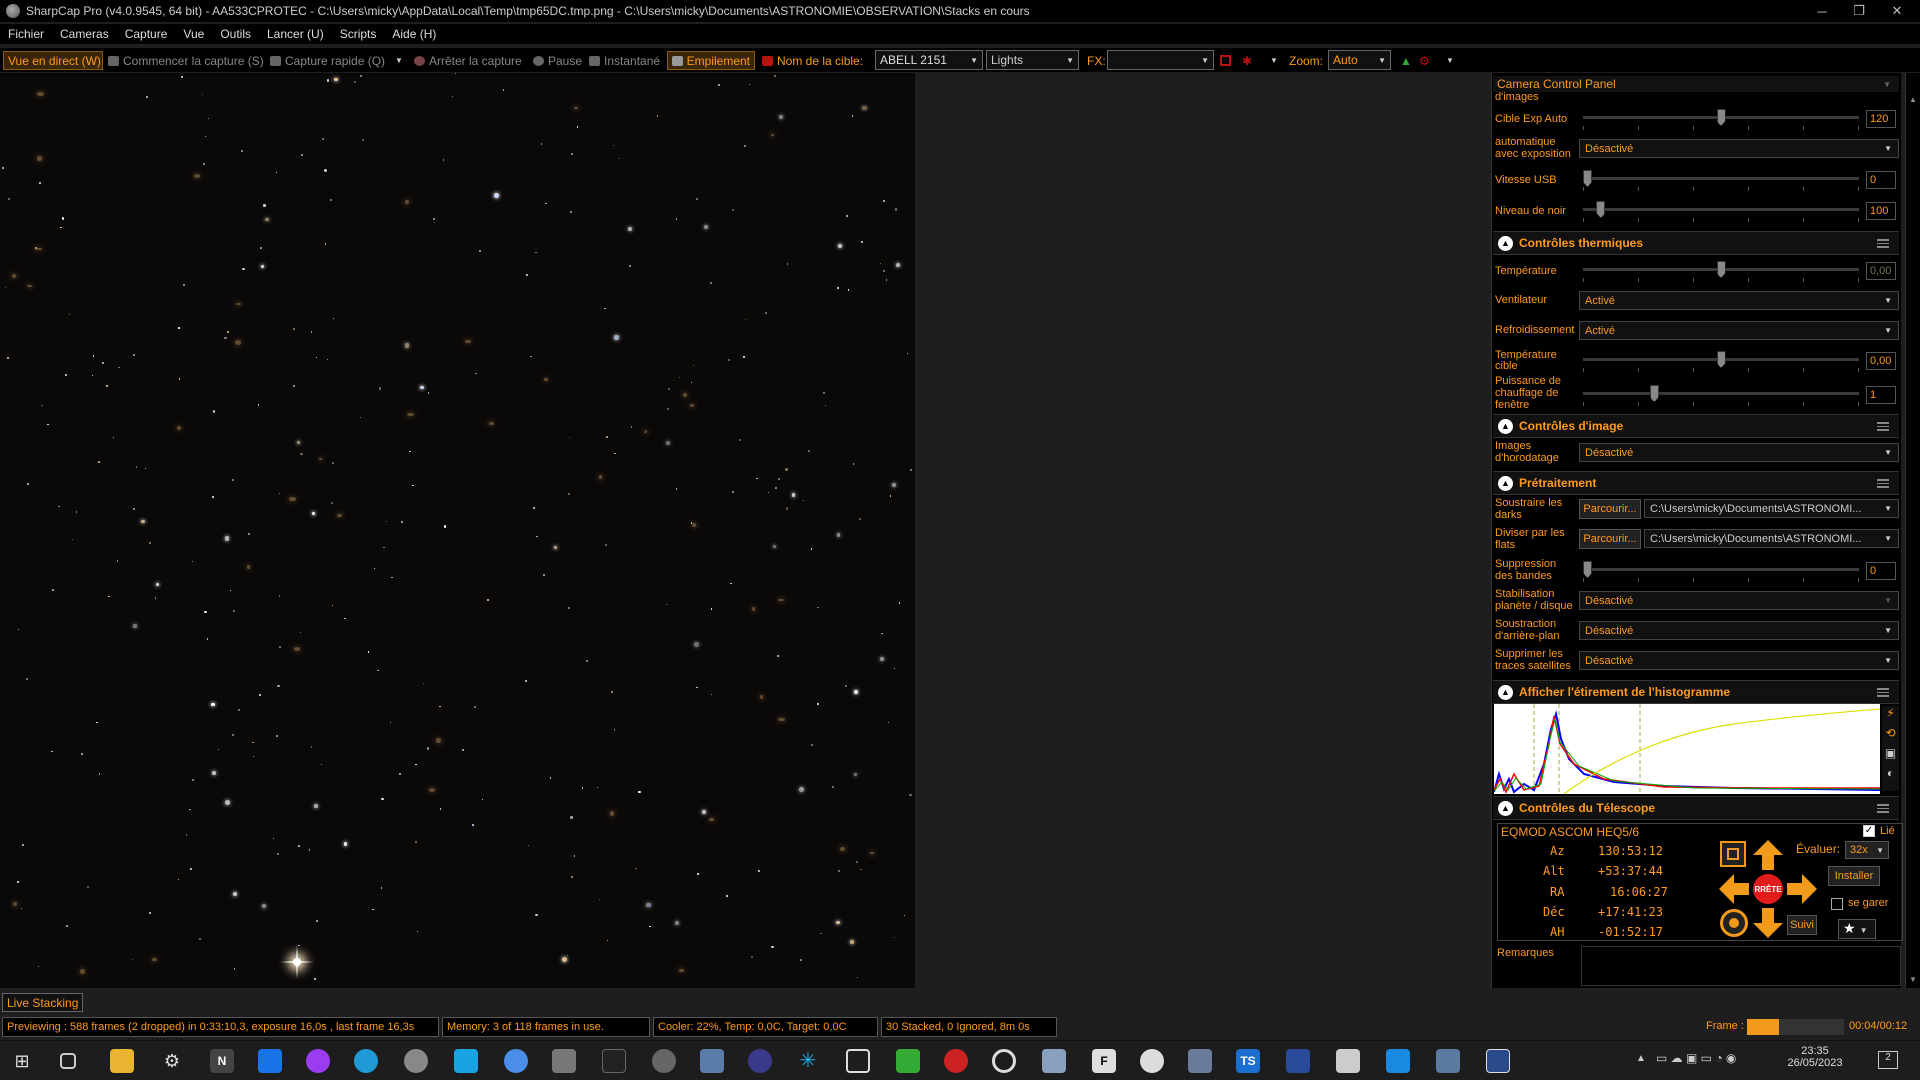  What do you see at coordinates (1890, 776) in the screenshot?
I see `contrast-icon: ◐` at bounding box center [1890, 776].